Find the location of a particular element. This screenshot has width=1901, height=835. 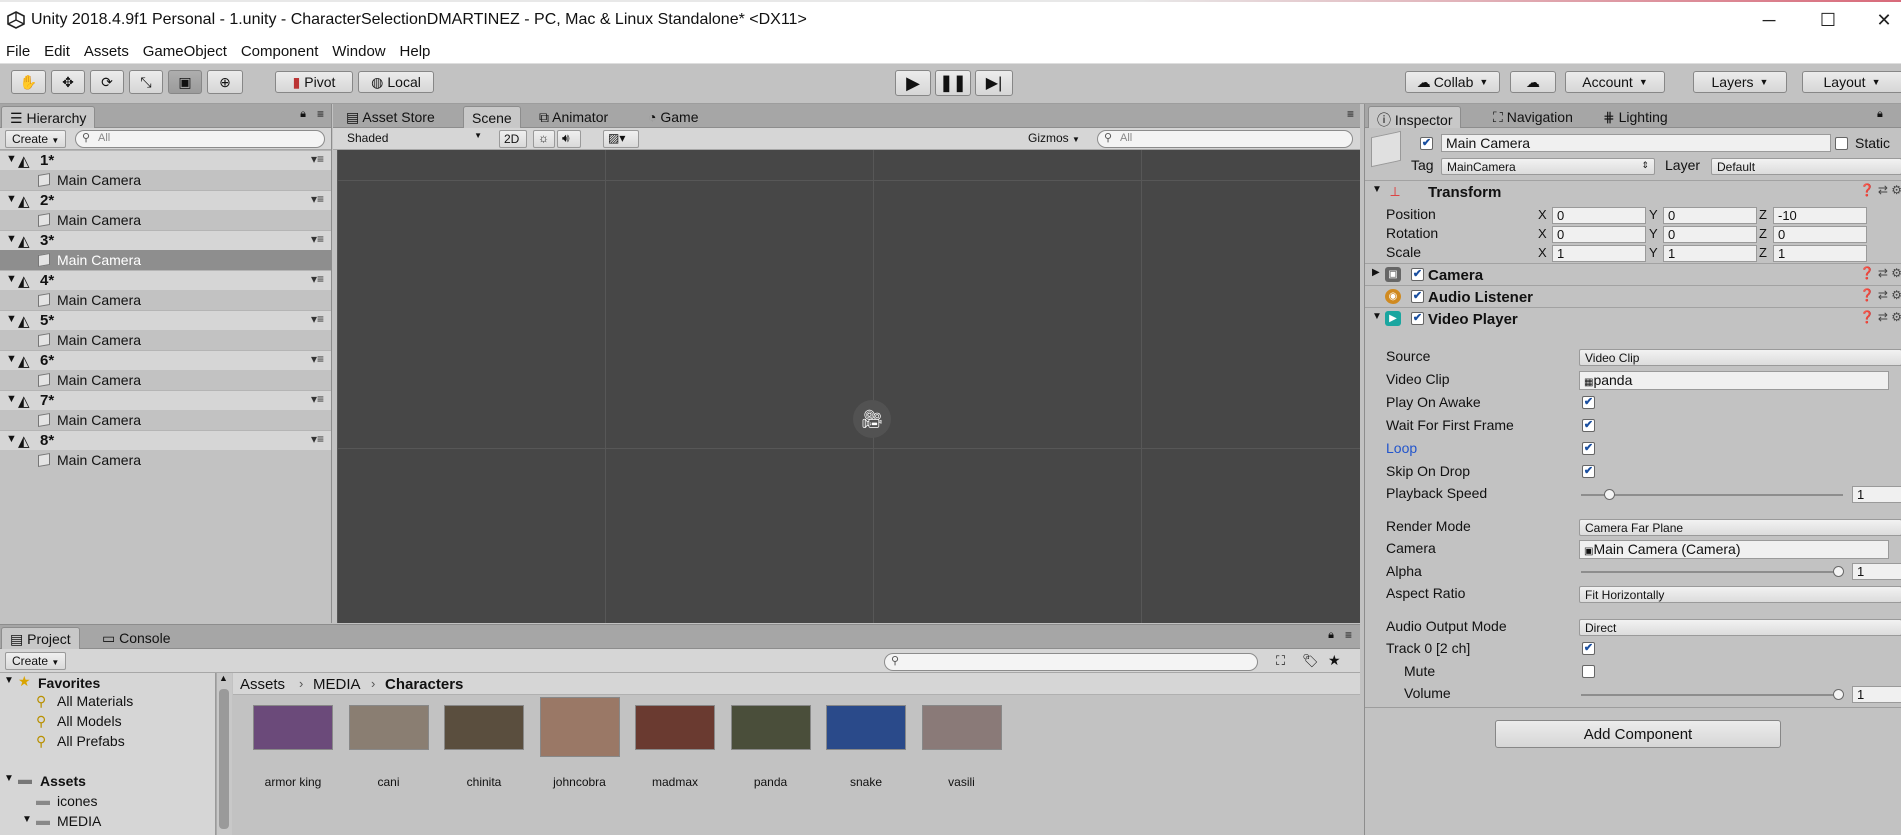

playback-speed-knob is located at coordinates (1609, 494).